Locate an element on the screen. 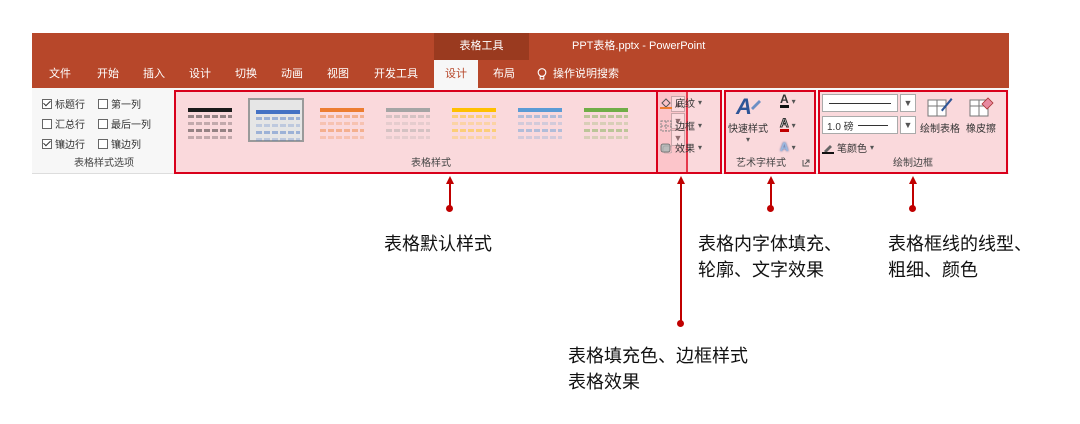 This screenshot has height=424, width=1080. pen-style-line is located at coordinates (860, 103).